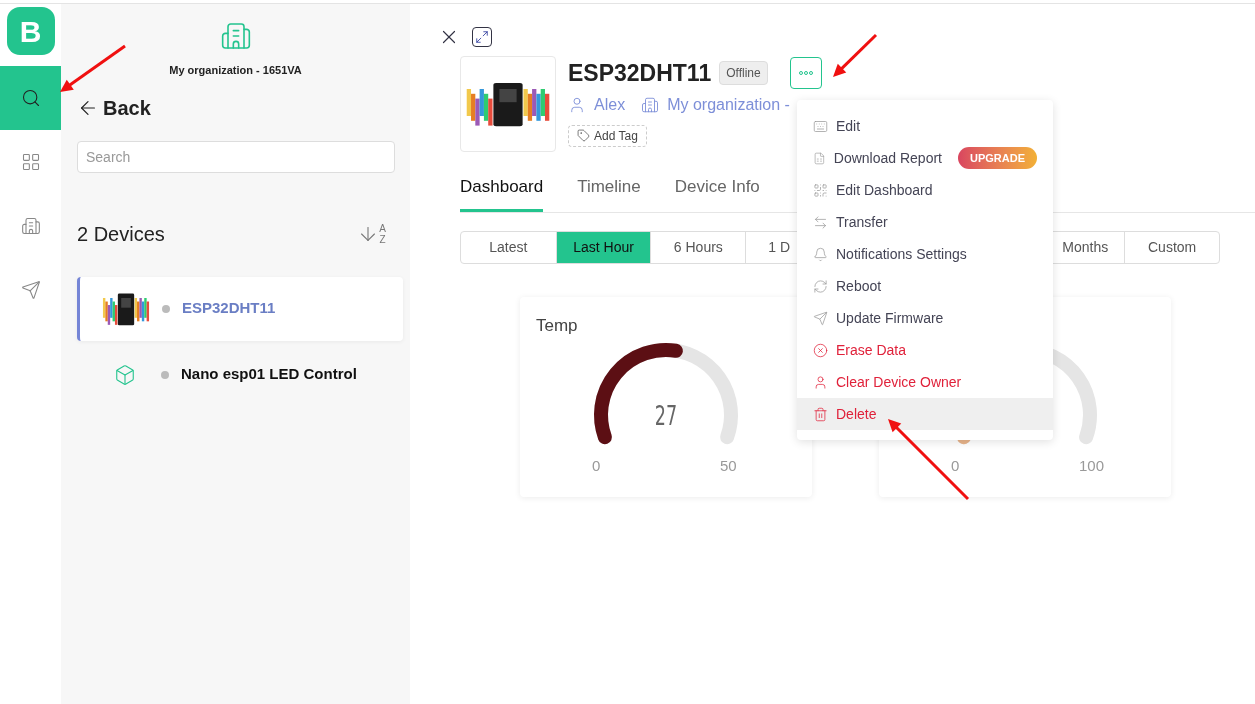  I want to click on organization-name: My organization - 1651VA, so click(235, 70).